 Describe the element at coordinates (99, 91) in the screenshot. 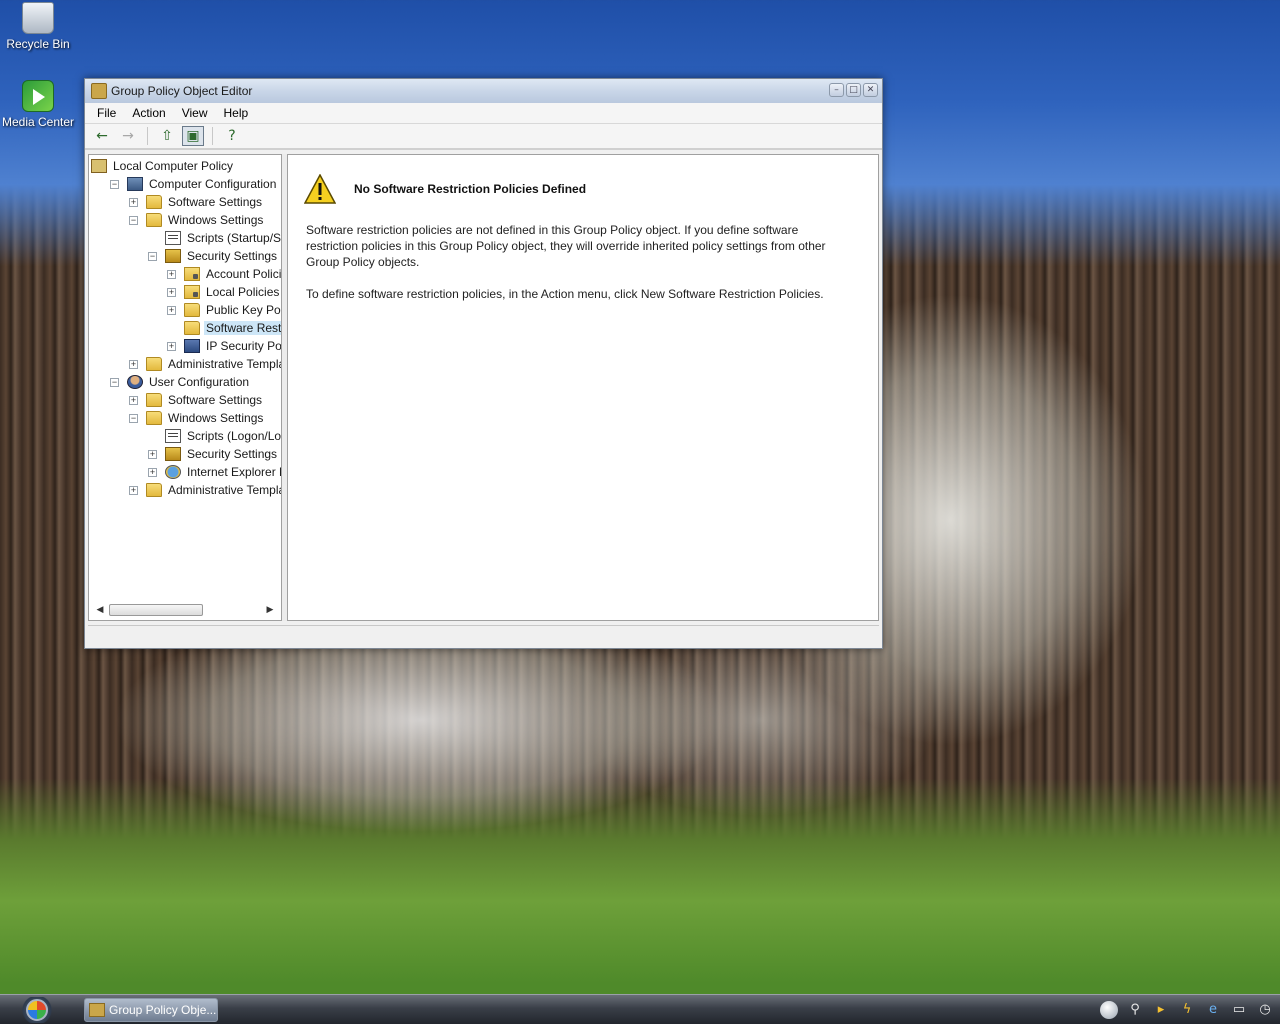

I see `gpedit-app-icon` at that location.